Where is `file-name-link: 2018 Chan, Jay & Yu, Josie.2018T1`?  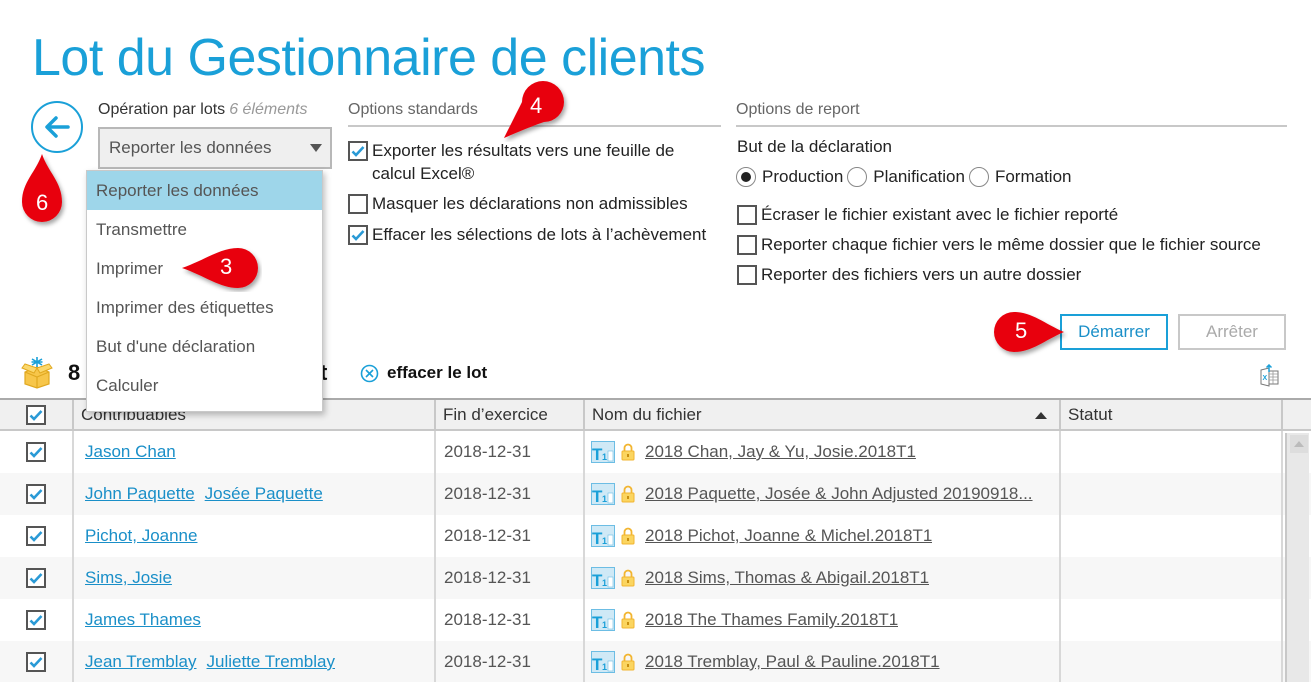
file-name-link: 2018 Chan, Jay & Yu, Josie.2018T1 is located at coordinates (780, 452).